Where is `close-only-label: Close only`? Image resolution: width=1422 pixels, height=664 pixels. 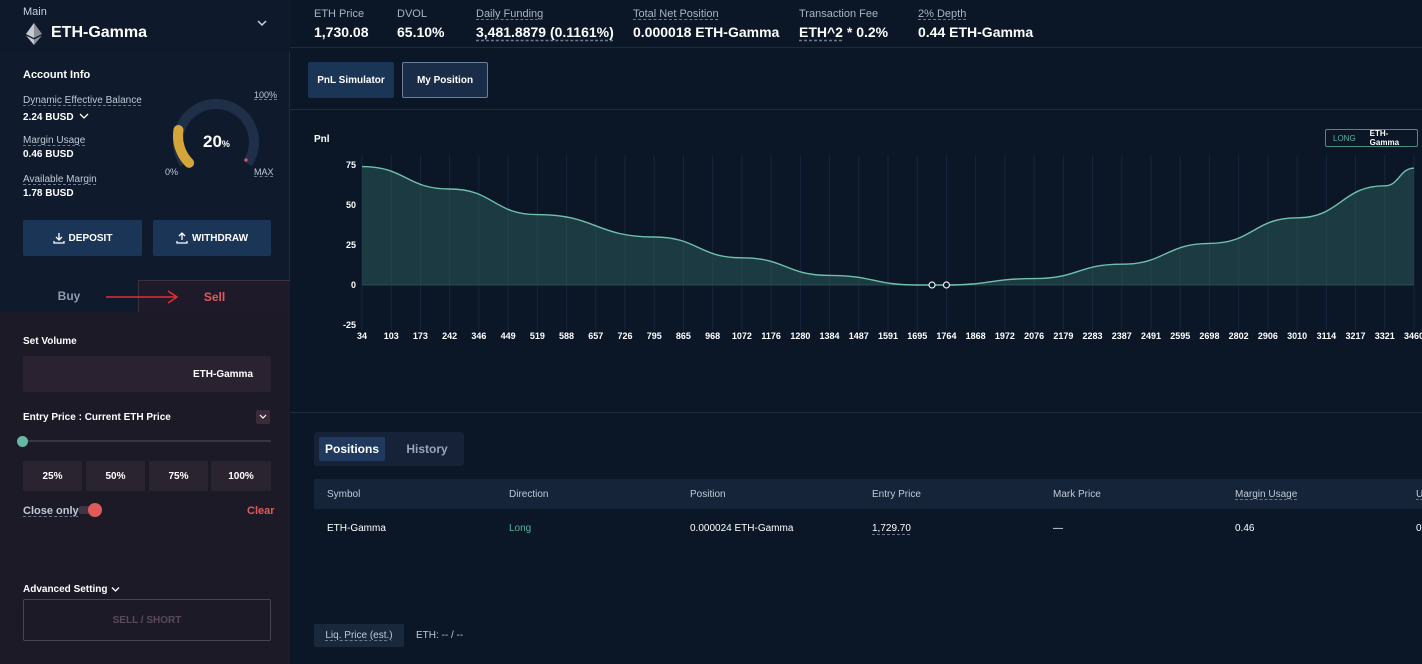 close-only-label: Close only is located at coordinates (51, 511).